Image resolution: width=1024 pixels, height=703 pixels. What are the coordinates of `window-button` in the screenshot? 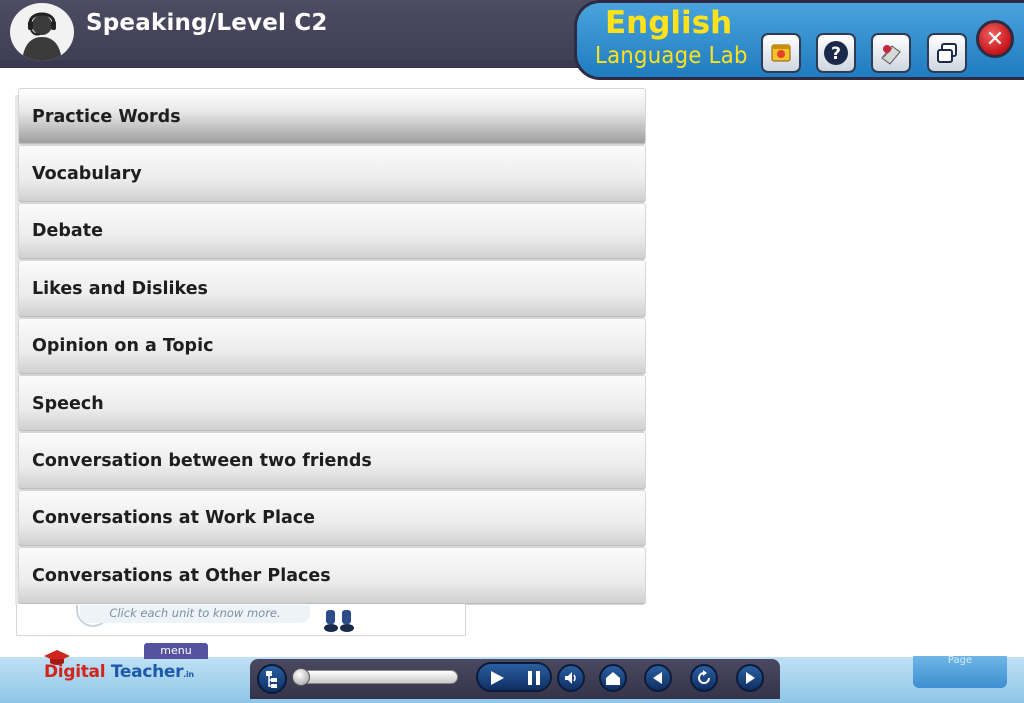 It's located at (947, 53).